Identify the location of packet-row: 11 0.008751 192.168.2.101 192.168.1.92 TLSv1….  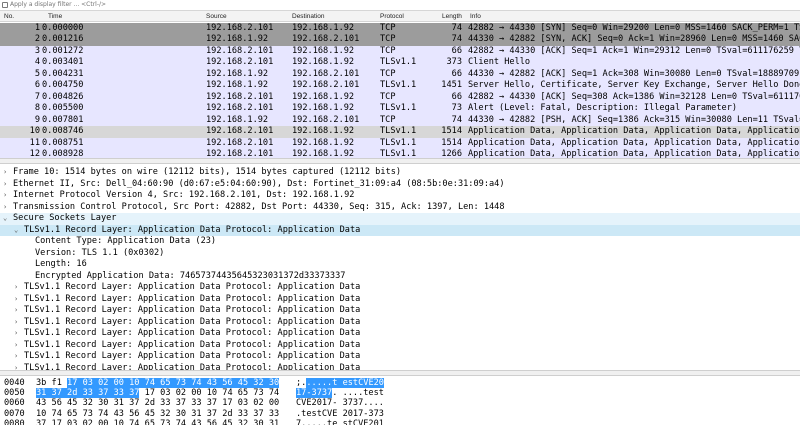
(400, 143).